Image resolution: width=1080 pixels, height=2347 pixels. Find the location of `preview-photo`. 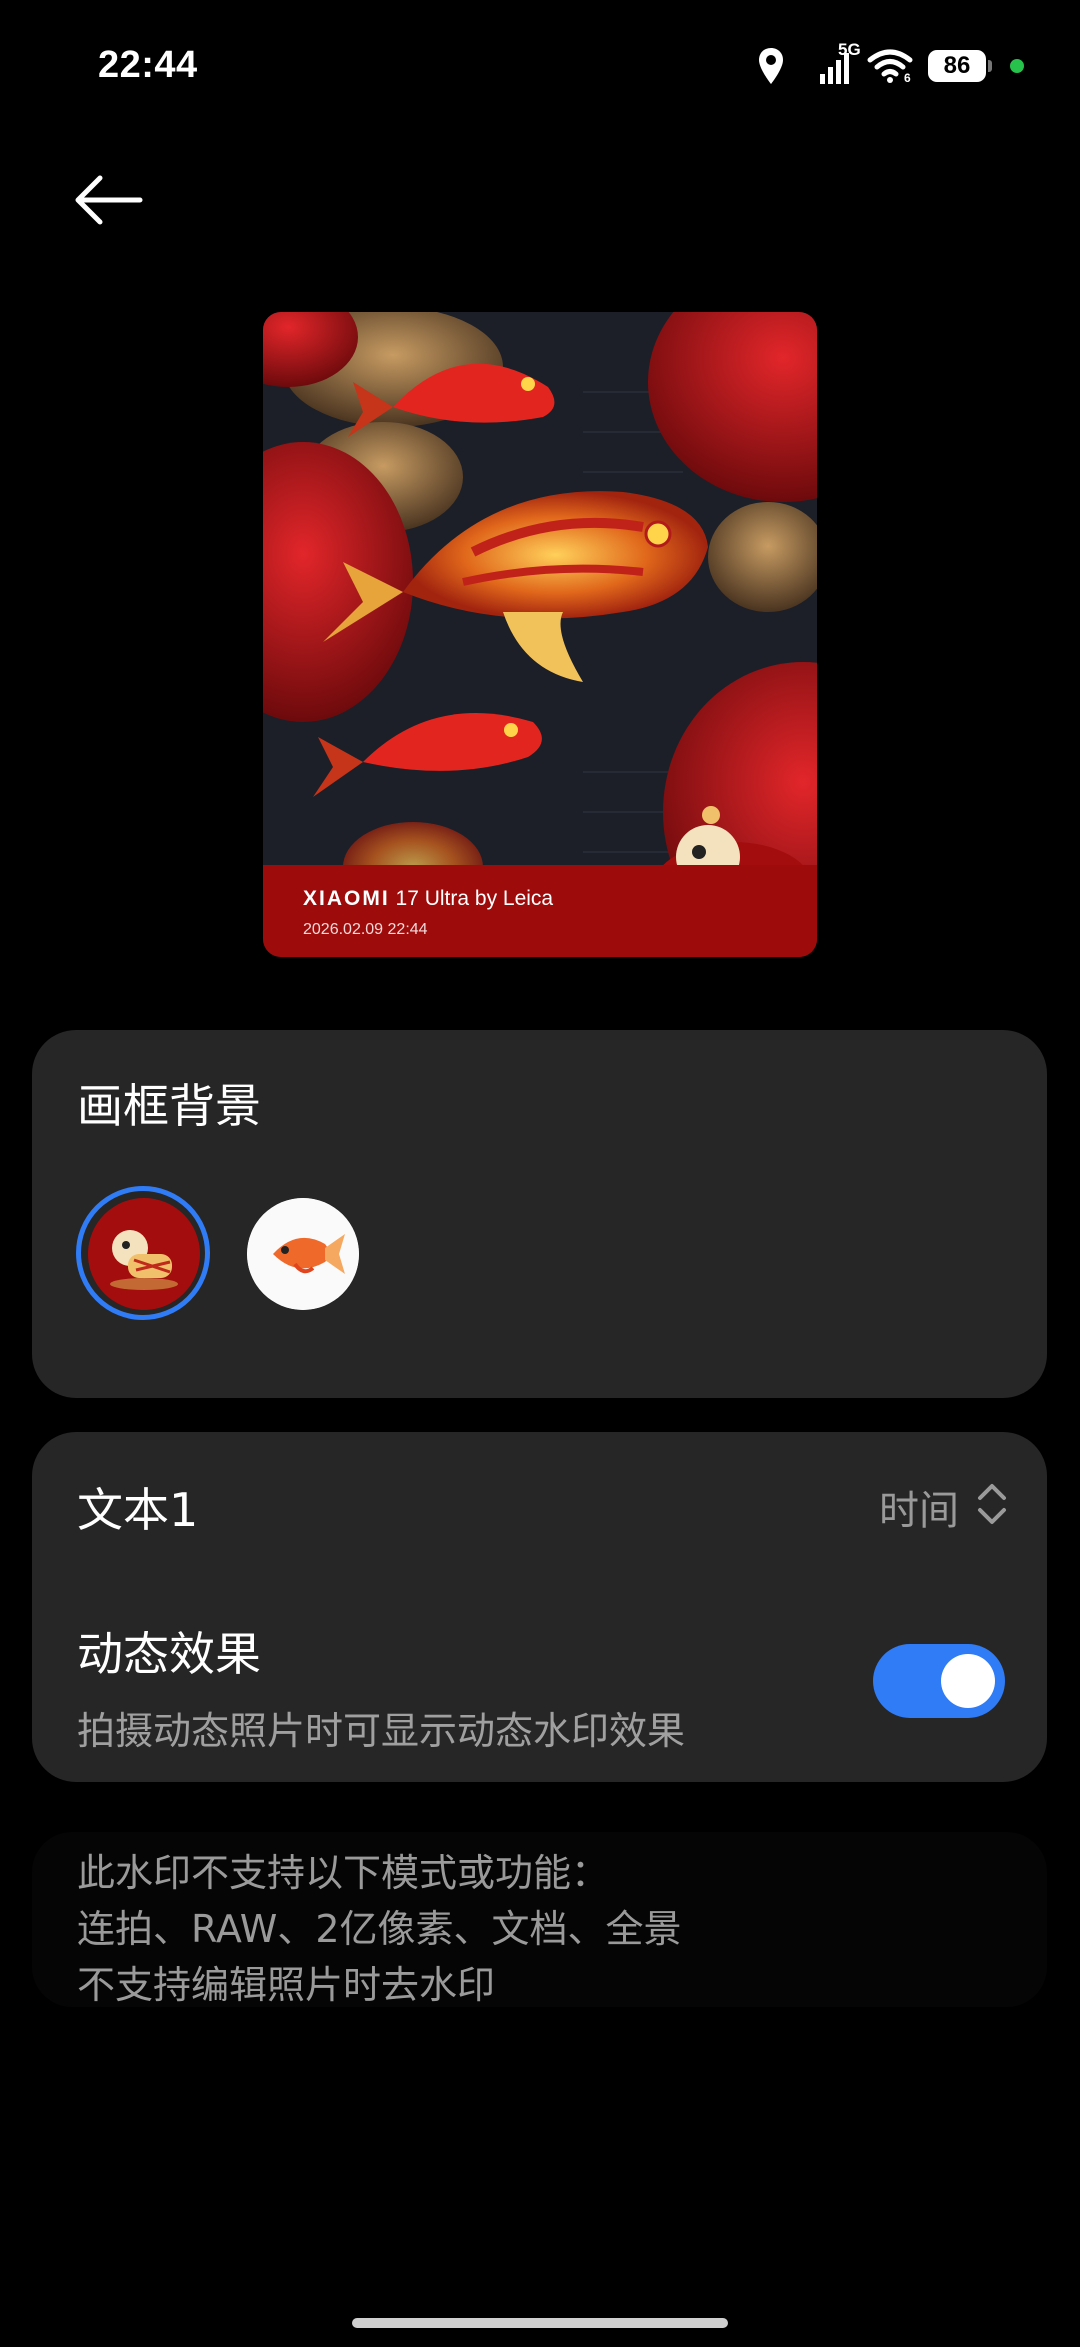

preview-photo is located at coordinates (540, 634).